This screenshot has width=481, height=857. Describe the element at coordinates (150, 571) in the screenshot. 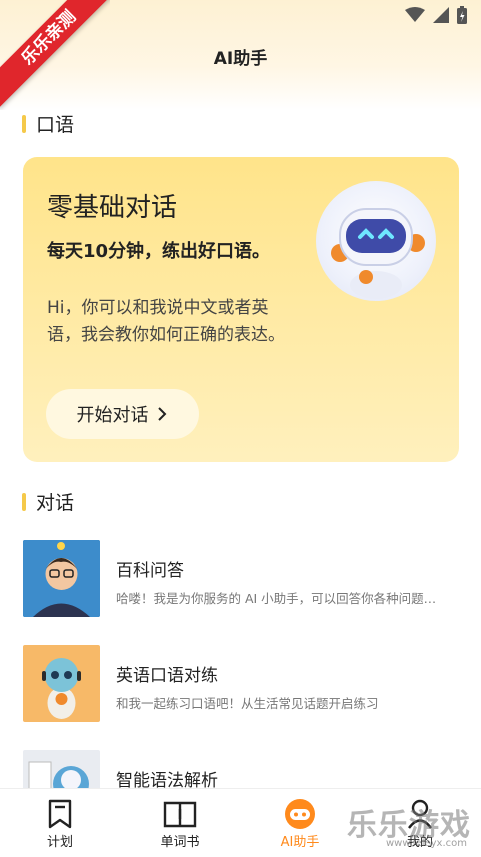

I see `list-item-title: 百科问答` at that location.